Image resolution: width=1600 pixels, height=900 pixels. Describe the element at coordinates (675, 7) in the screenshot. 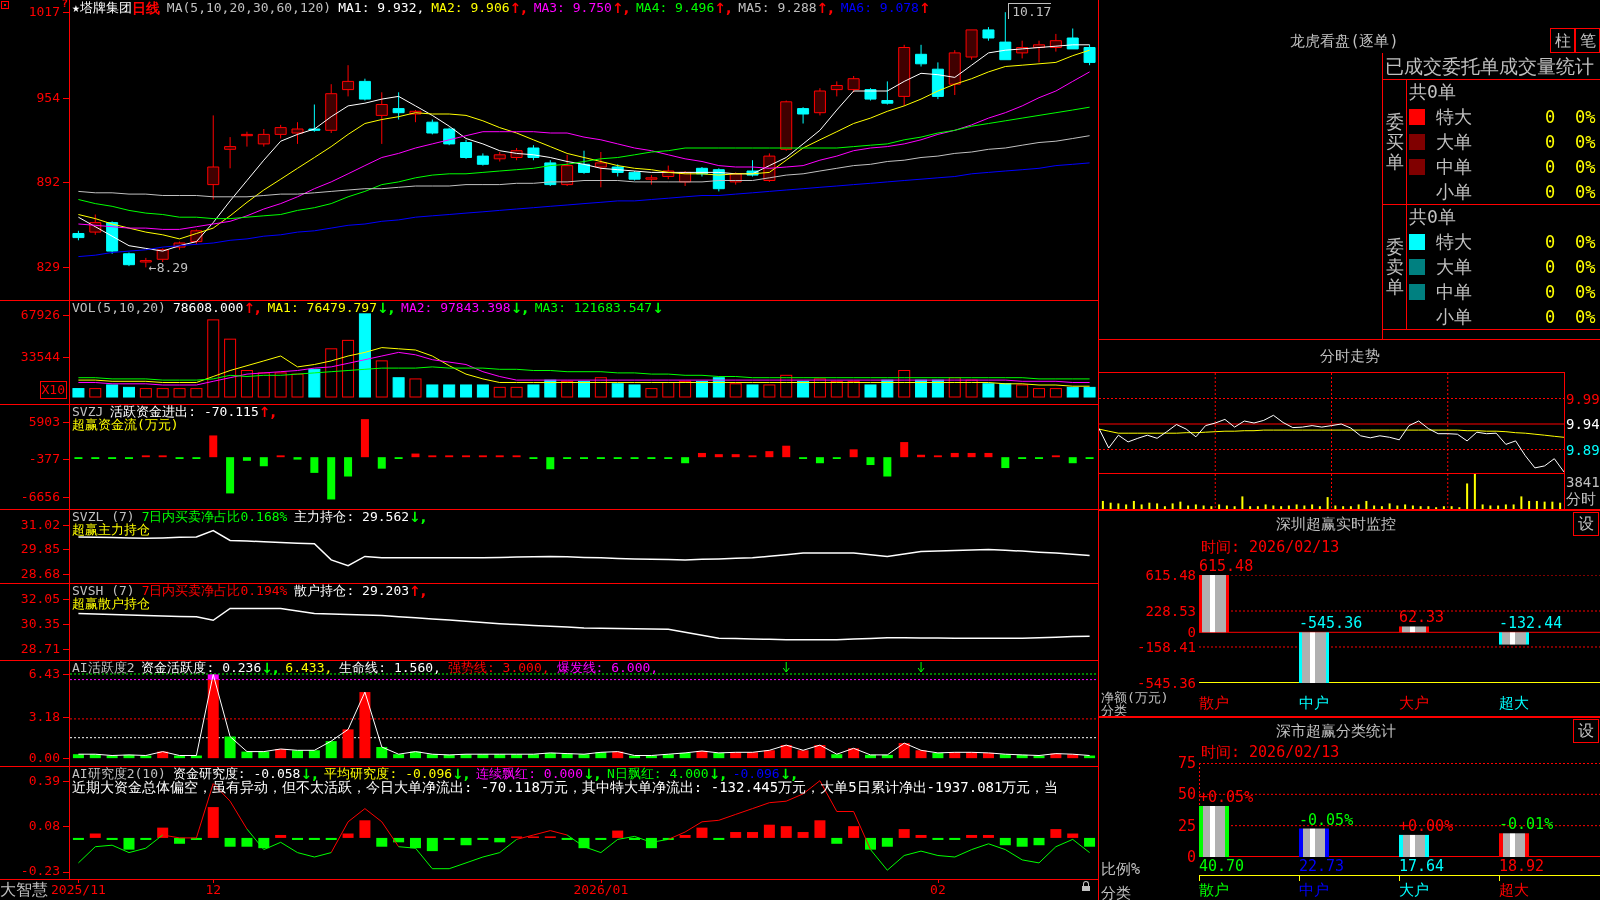

I see `legend-text: MA4: 9.496` at that location.